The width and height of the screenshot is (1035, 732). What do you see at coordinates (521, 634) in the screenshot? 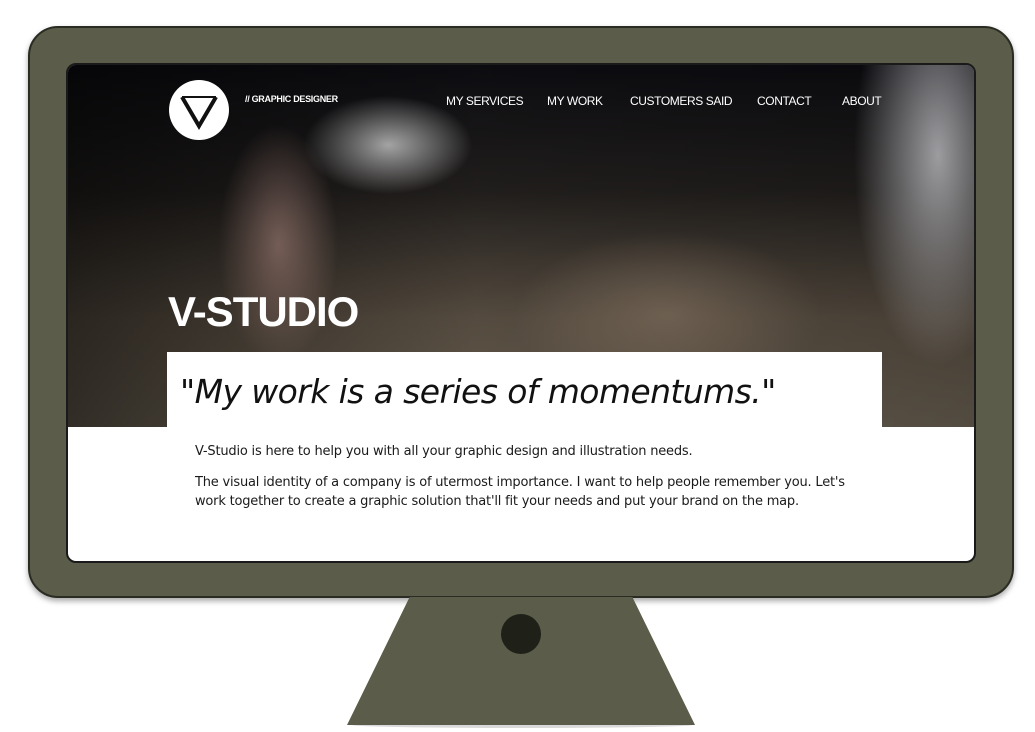
I see `power-button-dot` at bounding box center [521, 634].